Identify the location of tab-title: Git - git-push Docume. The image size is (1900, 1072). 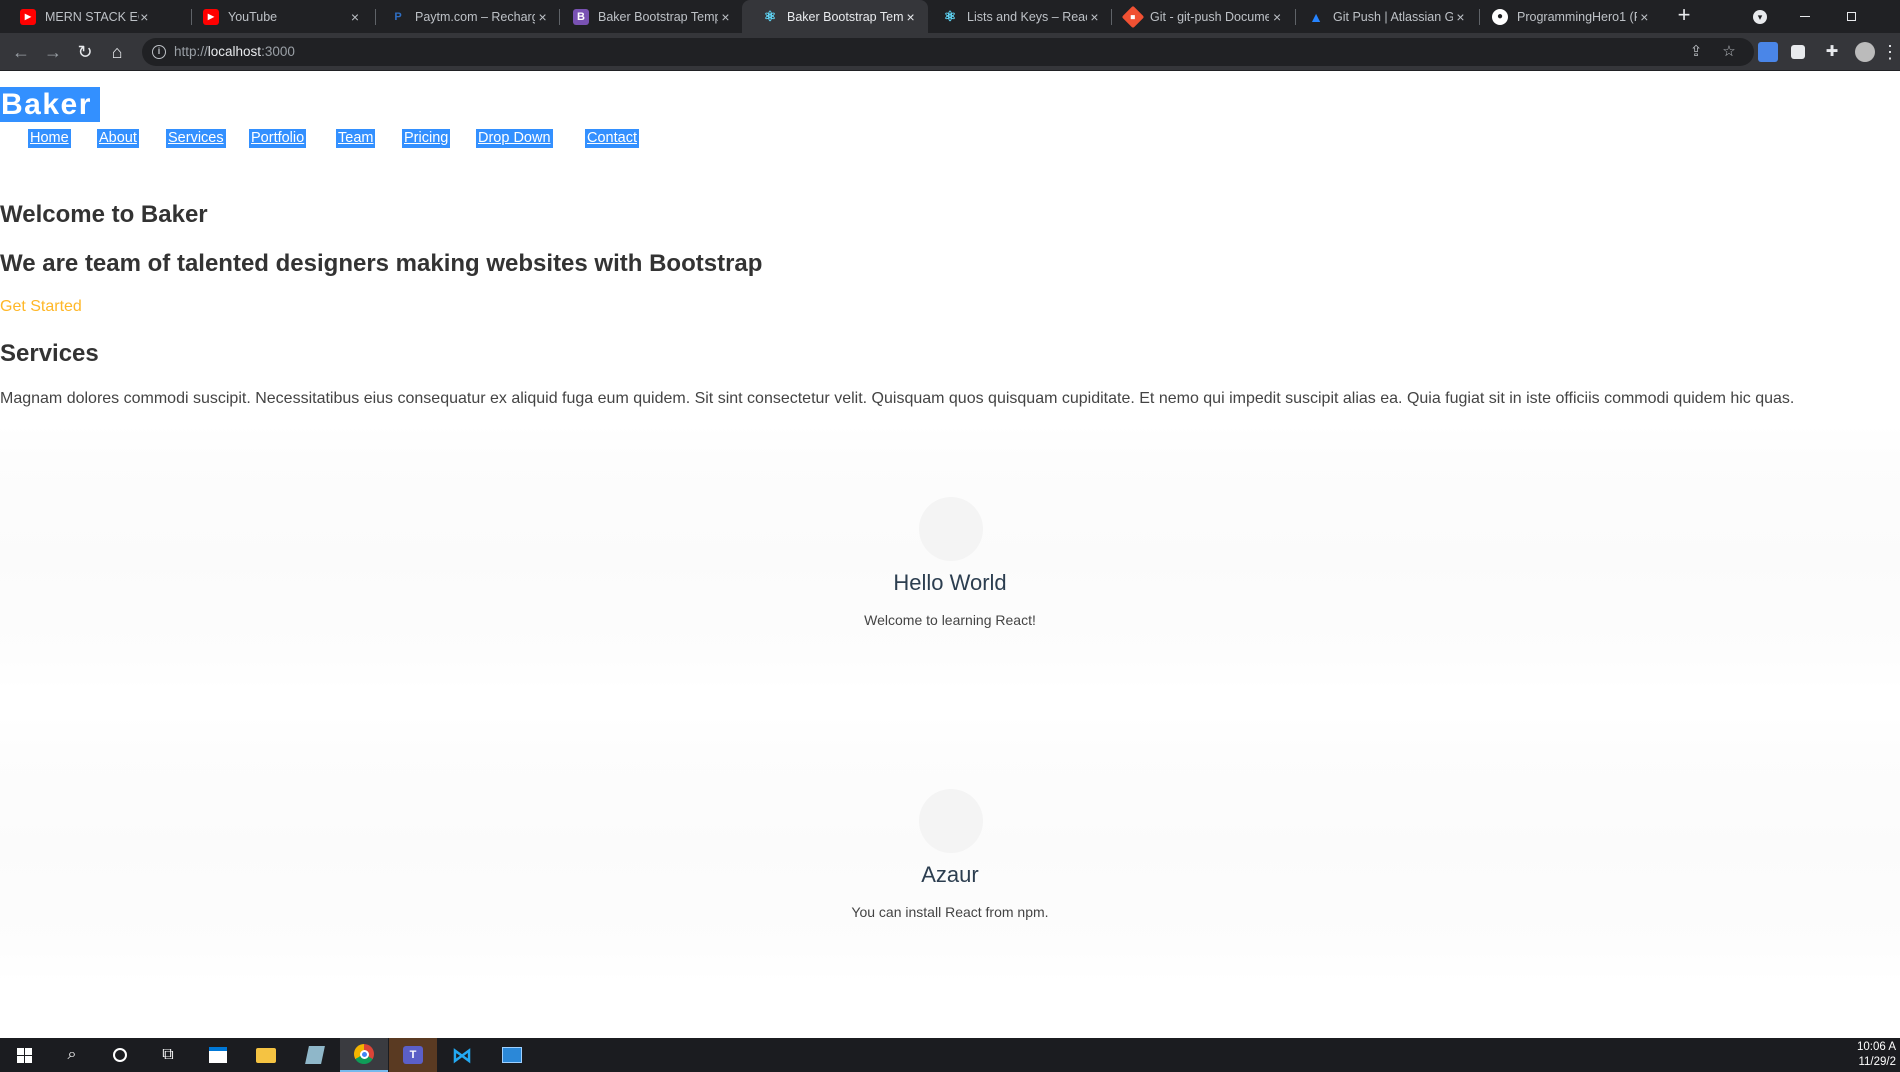
(1210, 16).